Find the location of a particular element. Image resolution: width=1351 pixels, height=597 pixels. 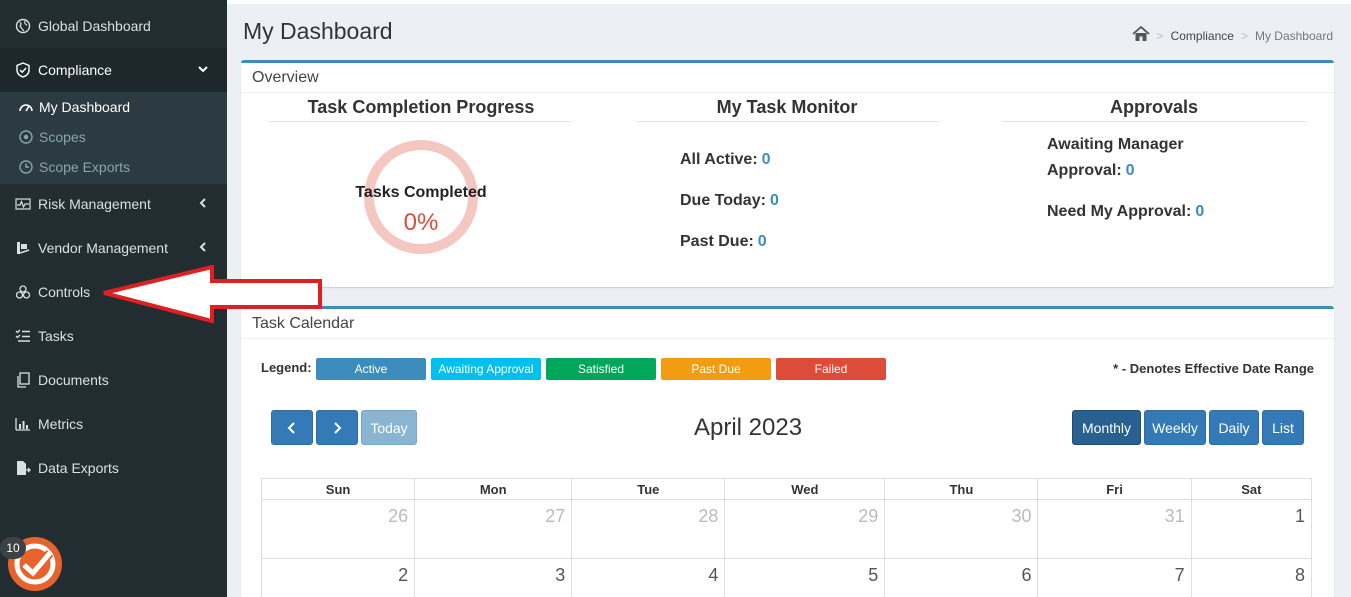

breadcrumb-current: My Dashboard is located at coordinates (1293, 35).